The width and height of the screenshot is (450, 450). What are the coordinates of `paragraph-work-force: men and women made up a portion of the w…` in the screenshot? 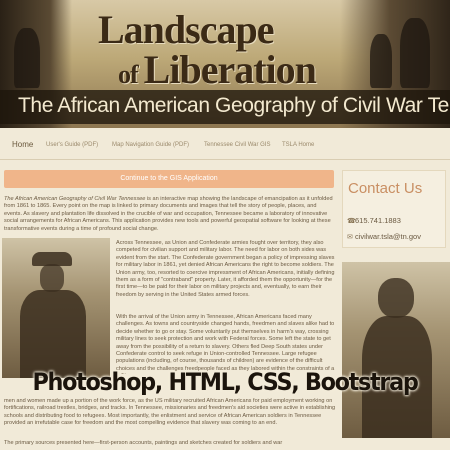 It's located at (170, 412).